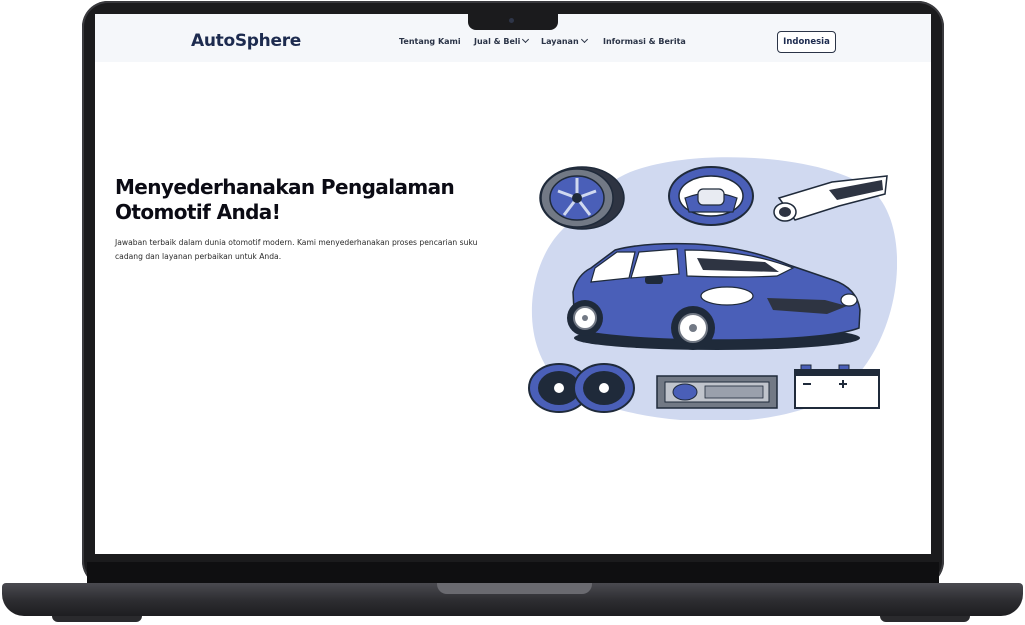  I want to click on nav-tentang-kami: Tentang Kami, so click(430, 41).